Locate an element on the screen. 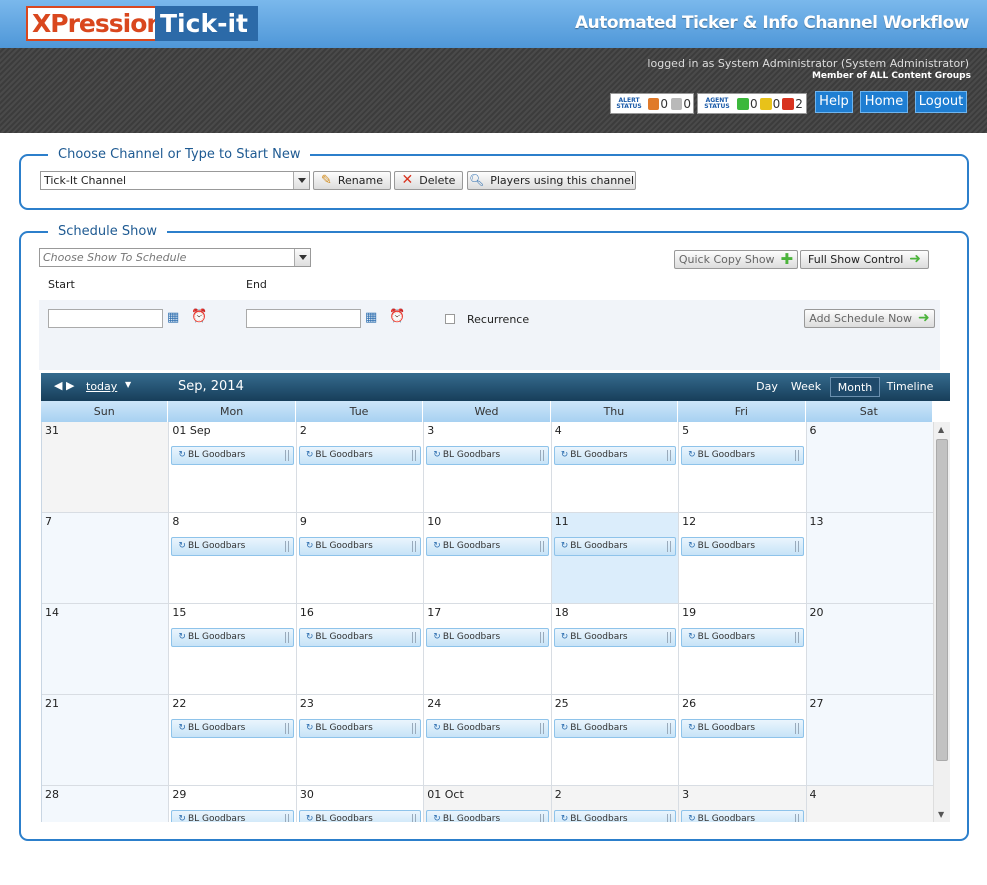 The image size is (987, 885). day-number: 30 is located at coordinates (306, 794).